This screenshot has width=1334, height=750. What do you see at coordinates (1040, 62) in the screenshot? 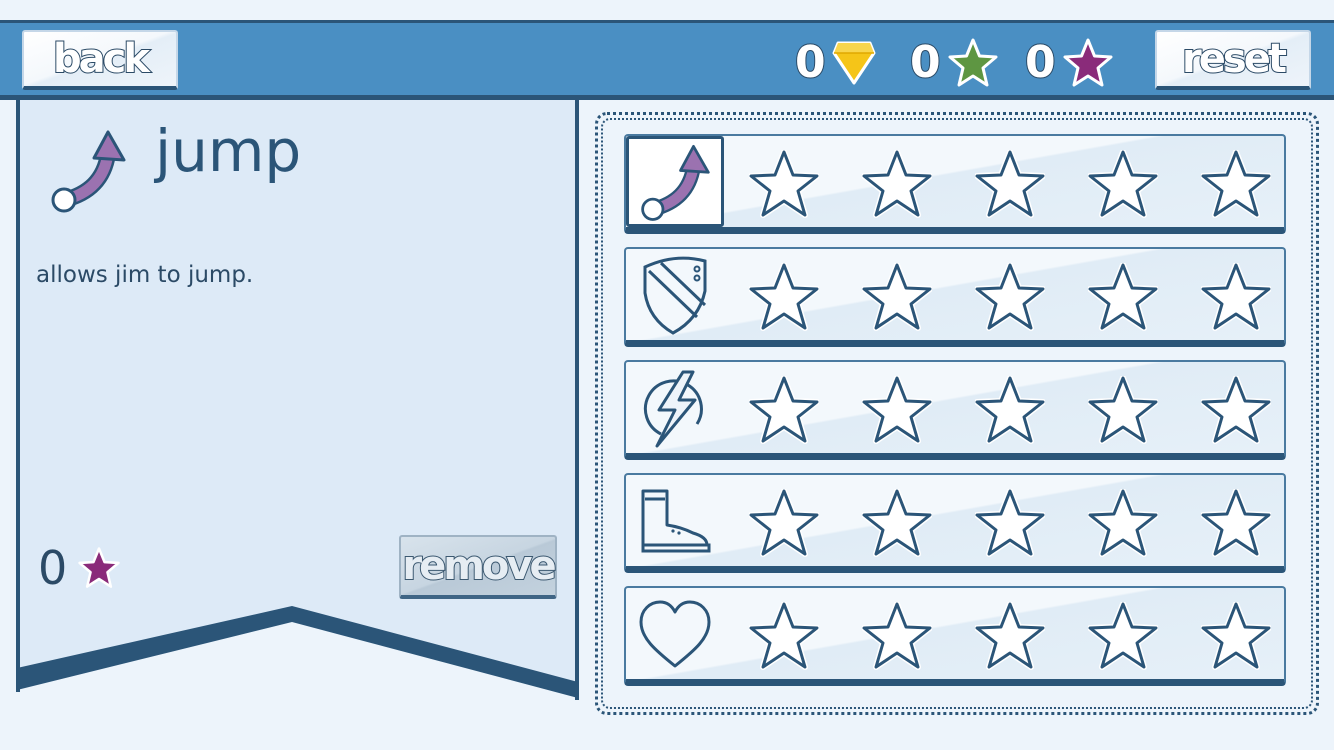
I see `purple-star-count: 0` at bounding box center [1040, 62].